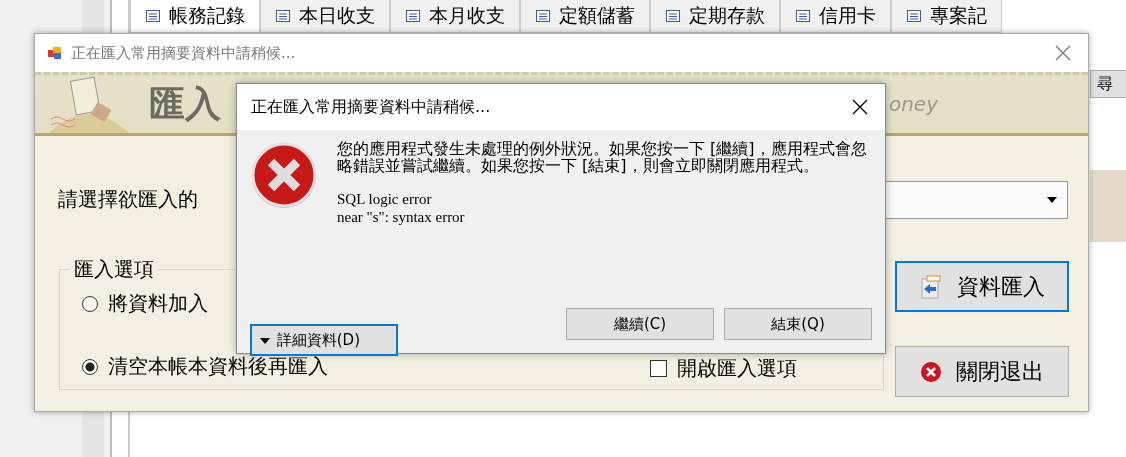 The image size is (1126, 457). What do you see at coordinates (158, 303) in the screenshot?
I see `radio-label: 將資料加入` at bounding box center [158, 303].